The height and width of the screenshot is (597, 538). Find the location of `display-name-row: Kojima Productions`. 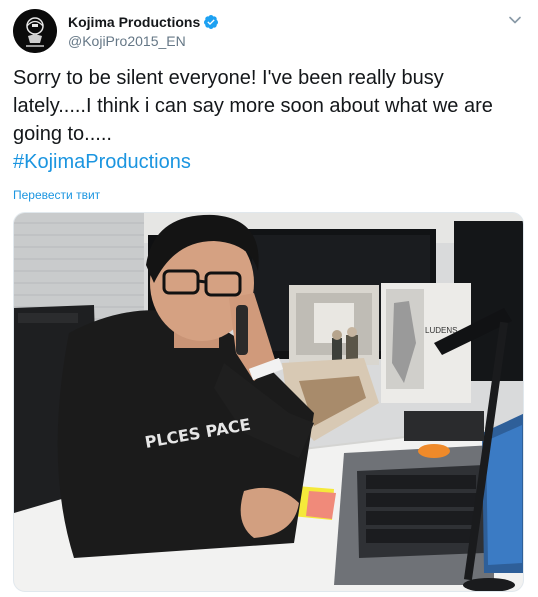

display-name-row: Kojima Productions is located at coordinates (143, 22).